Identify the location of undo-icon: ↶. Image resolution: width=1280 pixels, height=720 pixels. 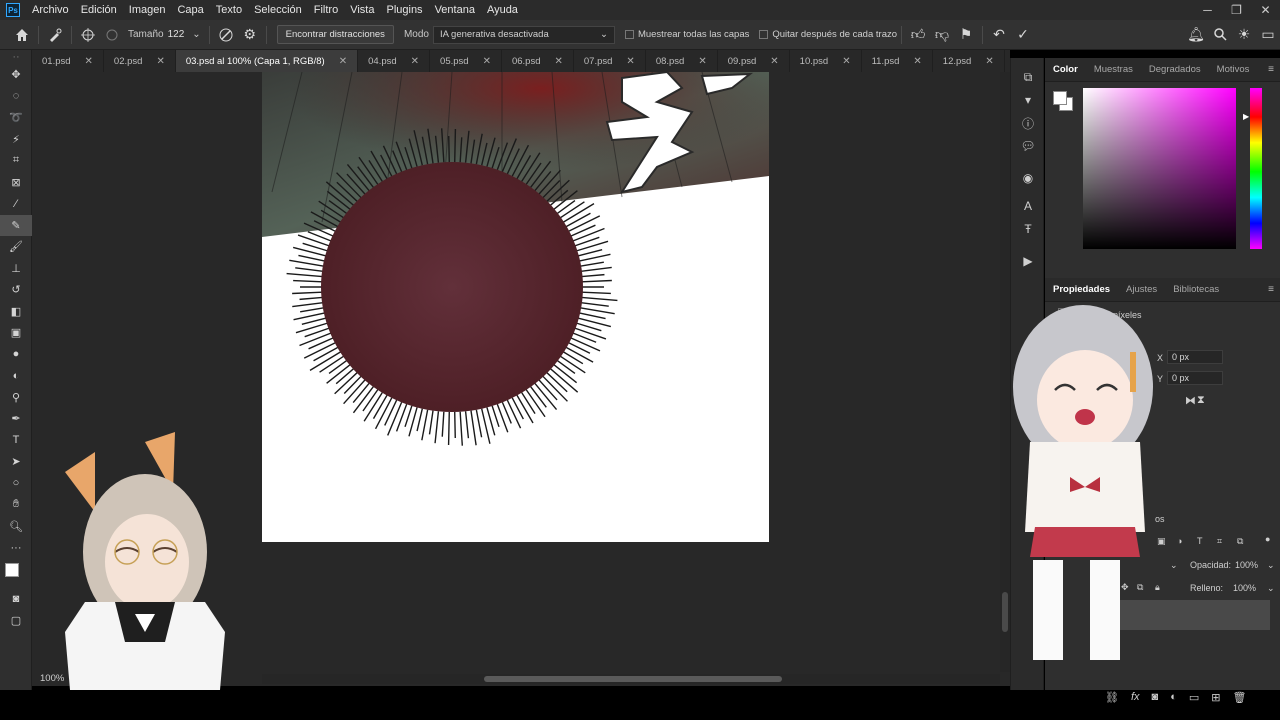
(999, 35).